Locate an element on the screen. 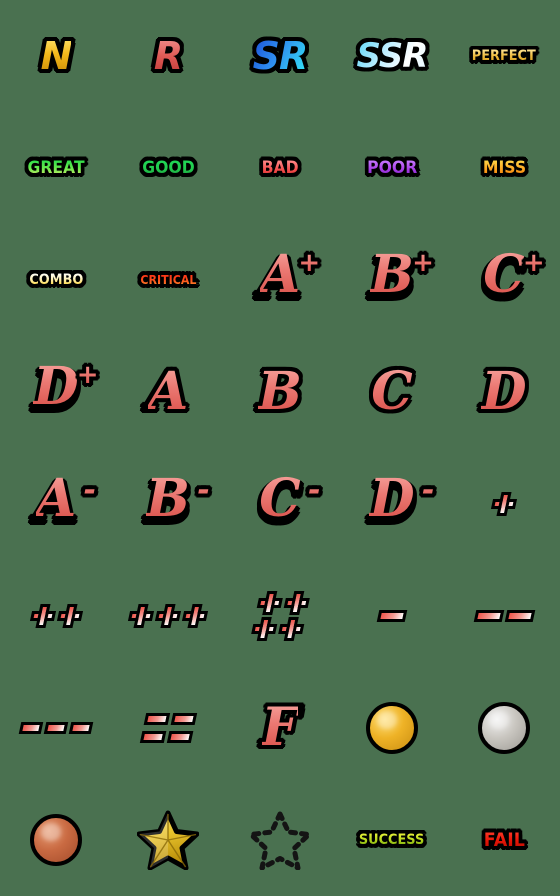  grade-c-minus-letter-fill: C is located at coordinates (280, 498).